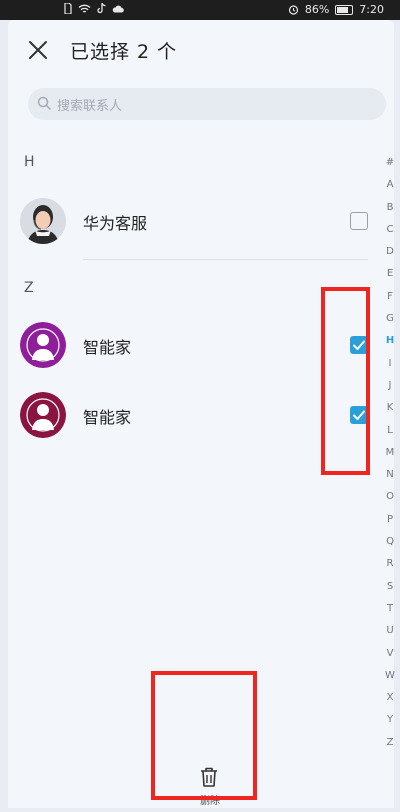 This screenshot has width=400, height=812. What do you see at coordinates (390, 608) in the screenshot?
I see `index-letter-t: T` at bounding box center [390, 608].